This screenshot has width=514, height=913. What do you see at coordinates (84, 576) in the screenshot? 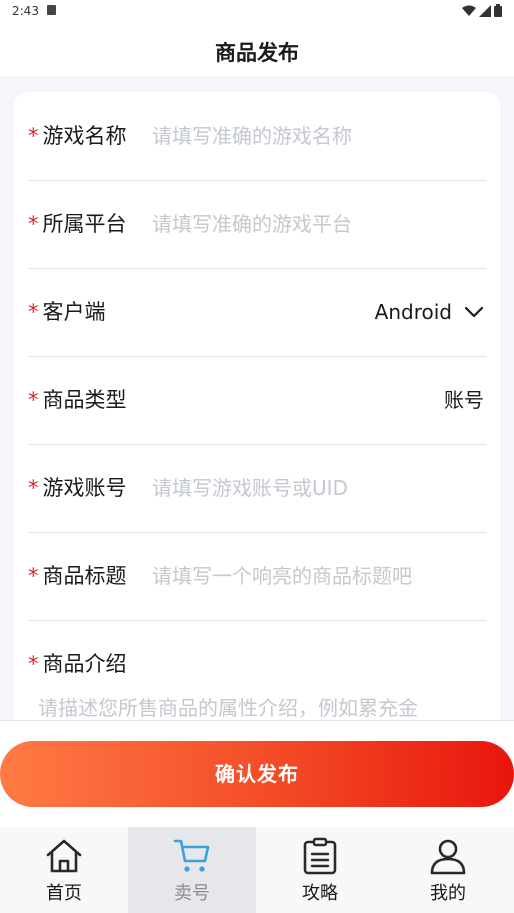
I see `product-title-label-text: 商品标题` at bounding box center [84, 576].